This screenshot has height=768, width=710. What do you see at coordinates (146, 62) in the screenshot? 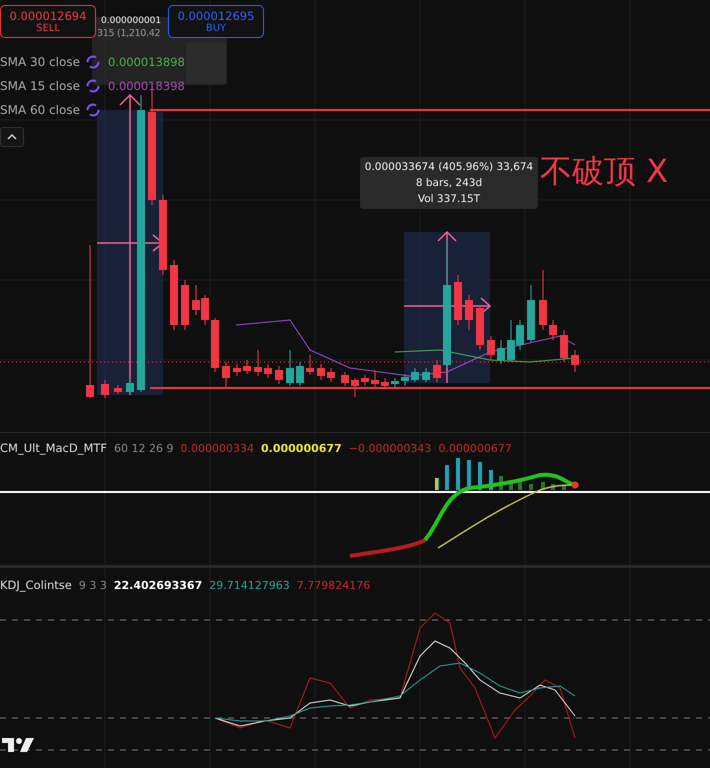
I see `indicator-value: 0.000013898` at bounding box center [146, 62].